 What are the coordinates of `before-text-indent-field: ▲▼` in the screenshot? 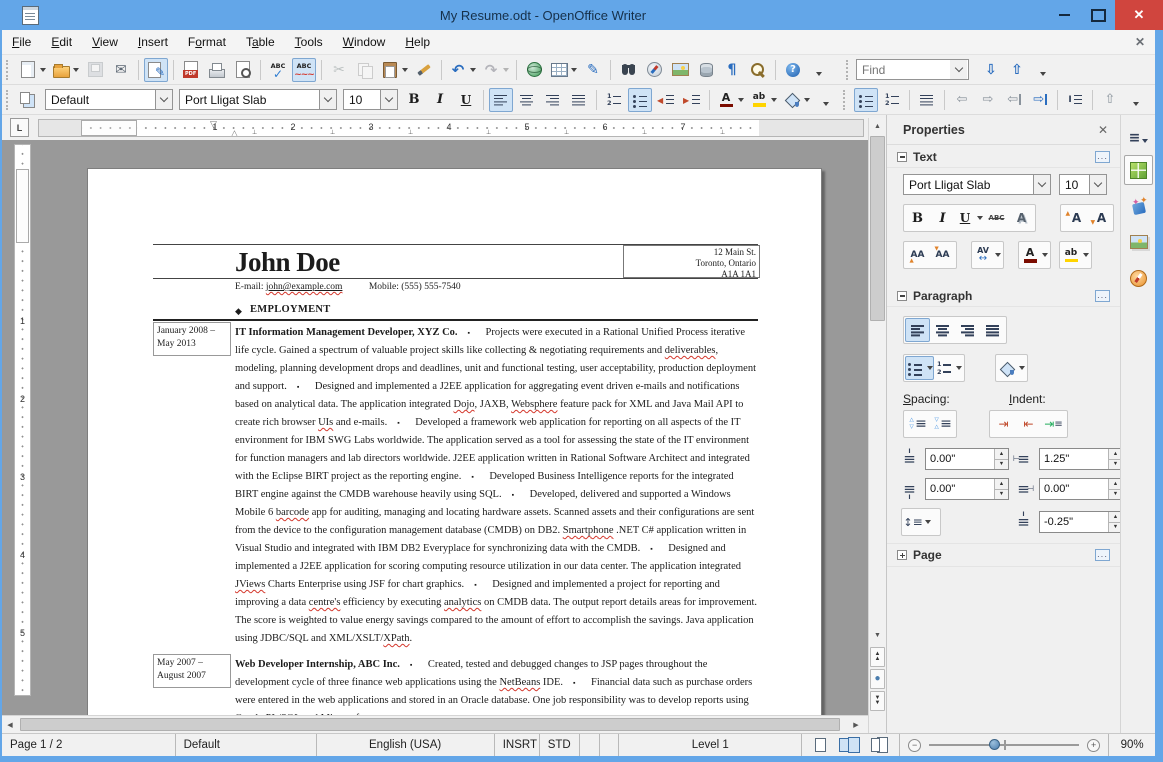 It's located at (1081, 459).